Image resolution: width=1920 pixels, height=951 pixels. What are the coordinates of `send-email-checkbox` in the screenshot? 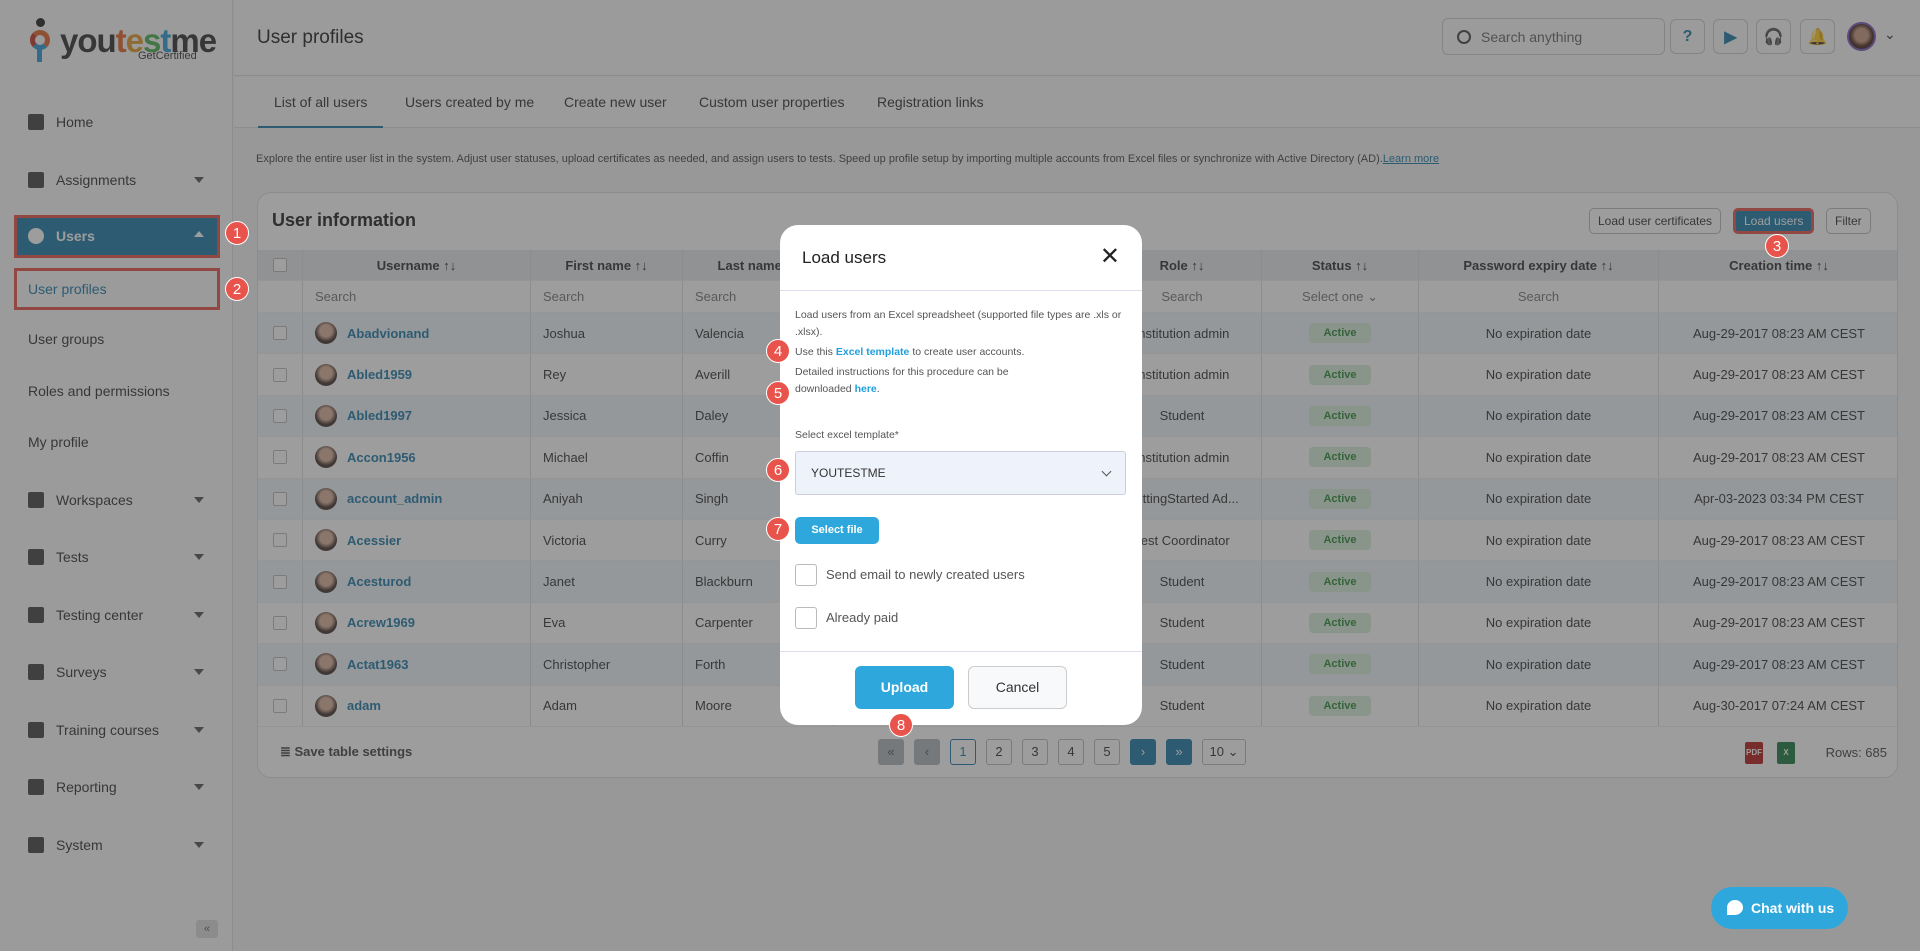 It's located at (806, 575).